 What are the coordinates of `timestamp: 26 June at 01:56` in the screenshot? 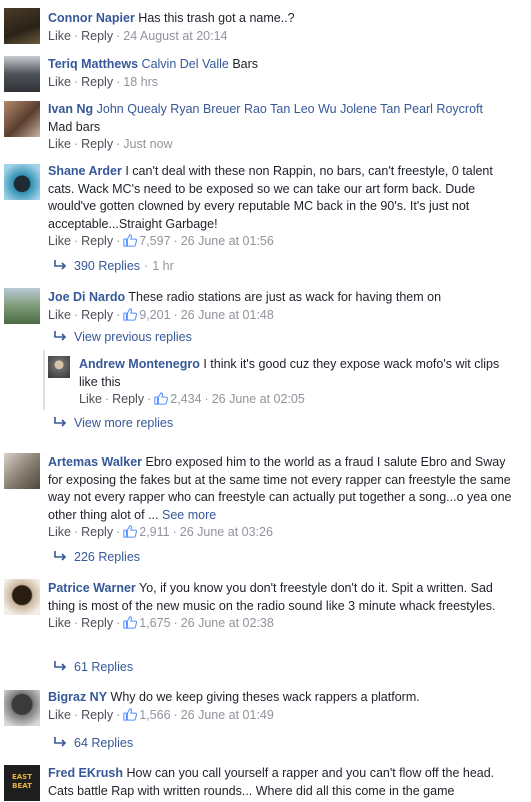 It's located at (227, 241).